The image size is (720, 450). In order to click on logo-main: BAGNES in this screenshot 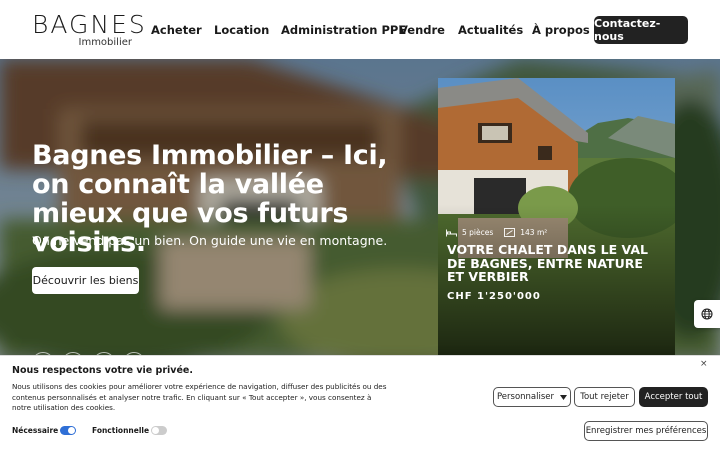, I will do `click(89, 24)`.